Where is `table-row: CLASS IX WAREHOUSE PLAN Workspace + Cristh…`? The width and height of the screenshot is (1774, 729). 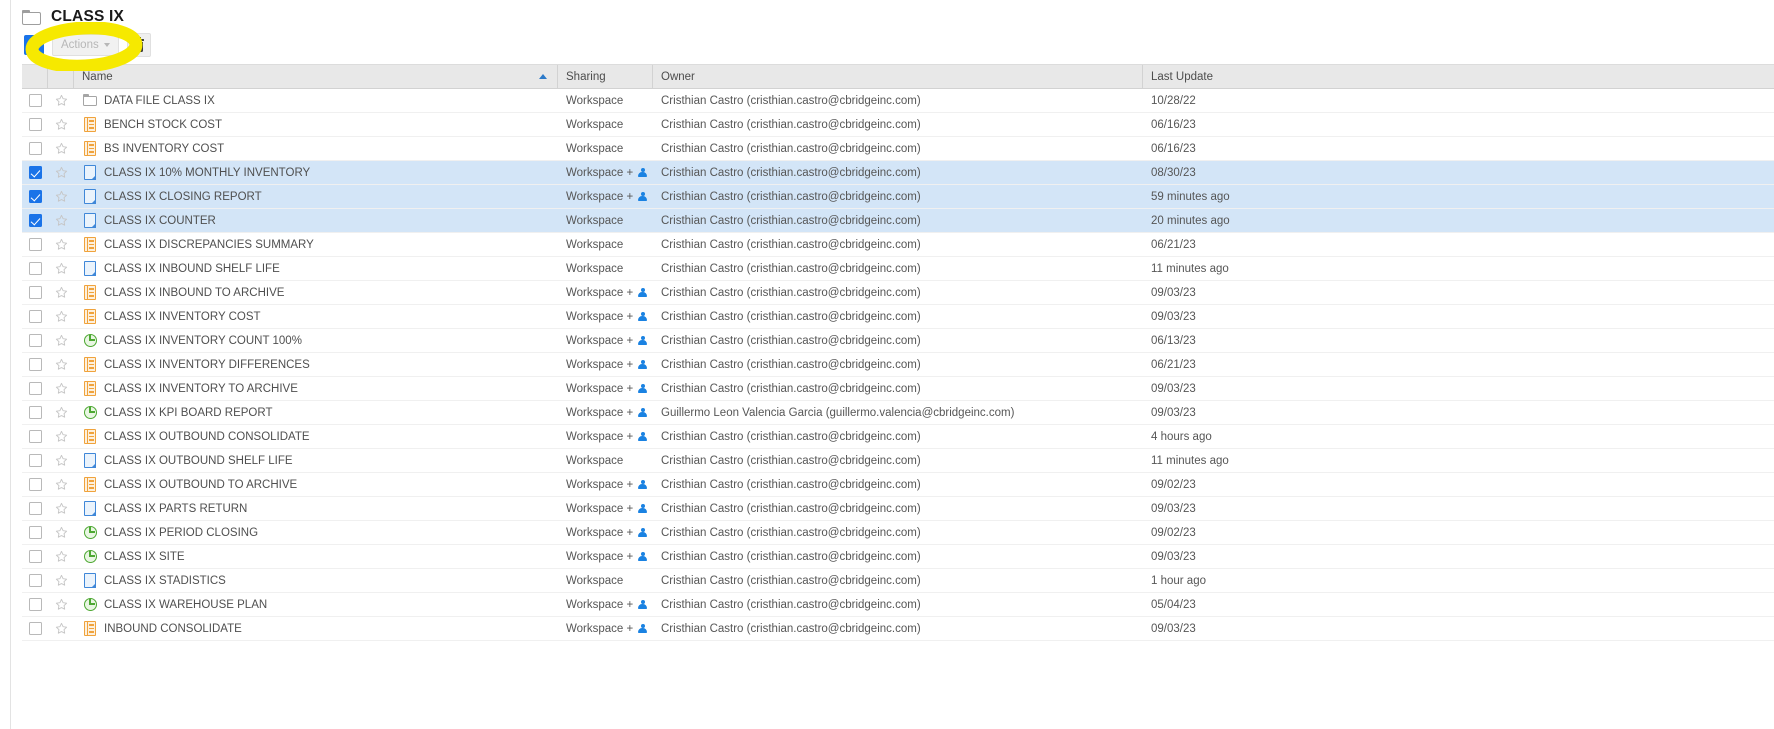
table-row: CLASS IX WAREHOUSE PLAN Workspace + Cristh… is located at coordinates (898, 605).